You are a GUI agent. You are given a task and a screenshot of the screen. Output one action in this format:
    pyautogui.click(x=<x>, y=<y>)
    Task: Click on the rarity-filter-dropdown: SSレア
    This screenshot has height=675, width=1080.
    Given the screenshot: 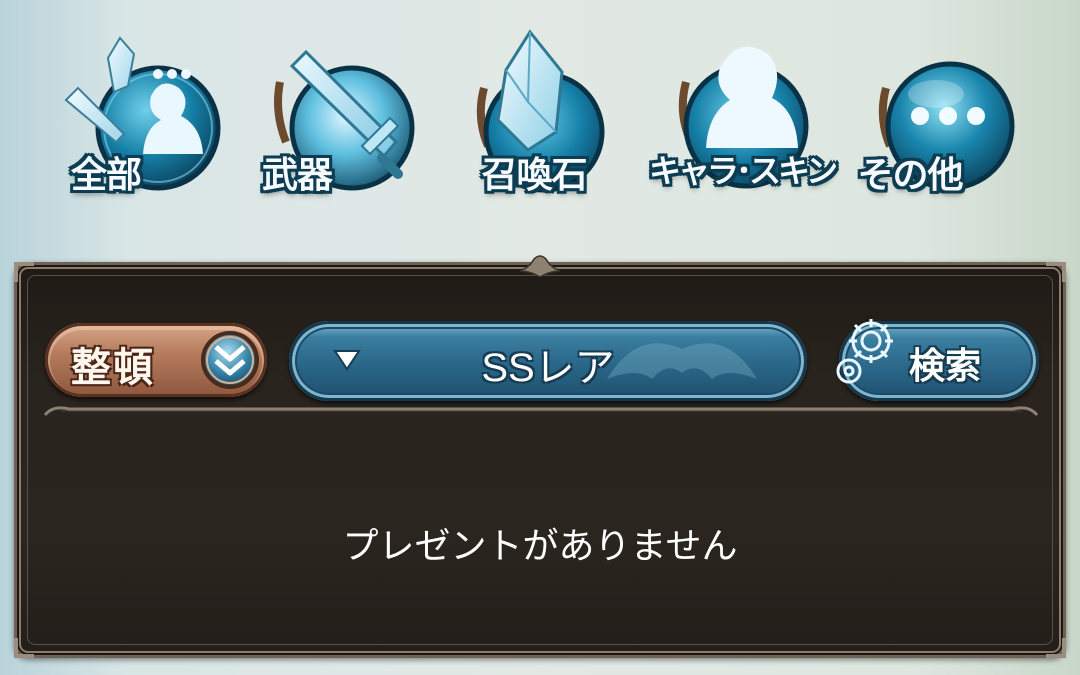 What is the action you would take?
    pyautogui.click(x=548, y=361)
    